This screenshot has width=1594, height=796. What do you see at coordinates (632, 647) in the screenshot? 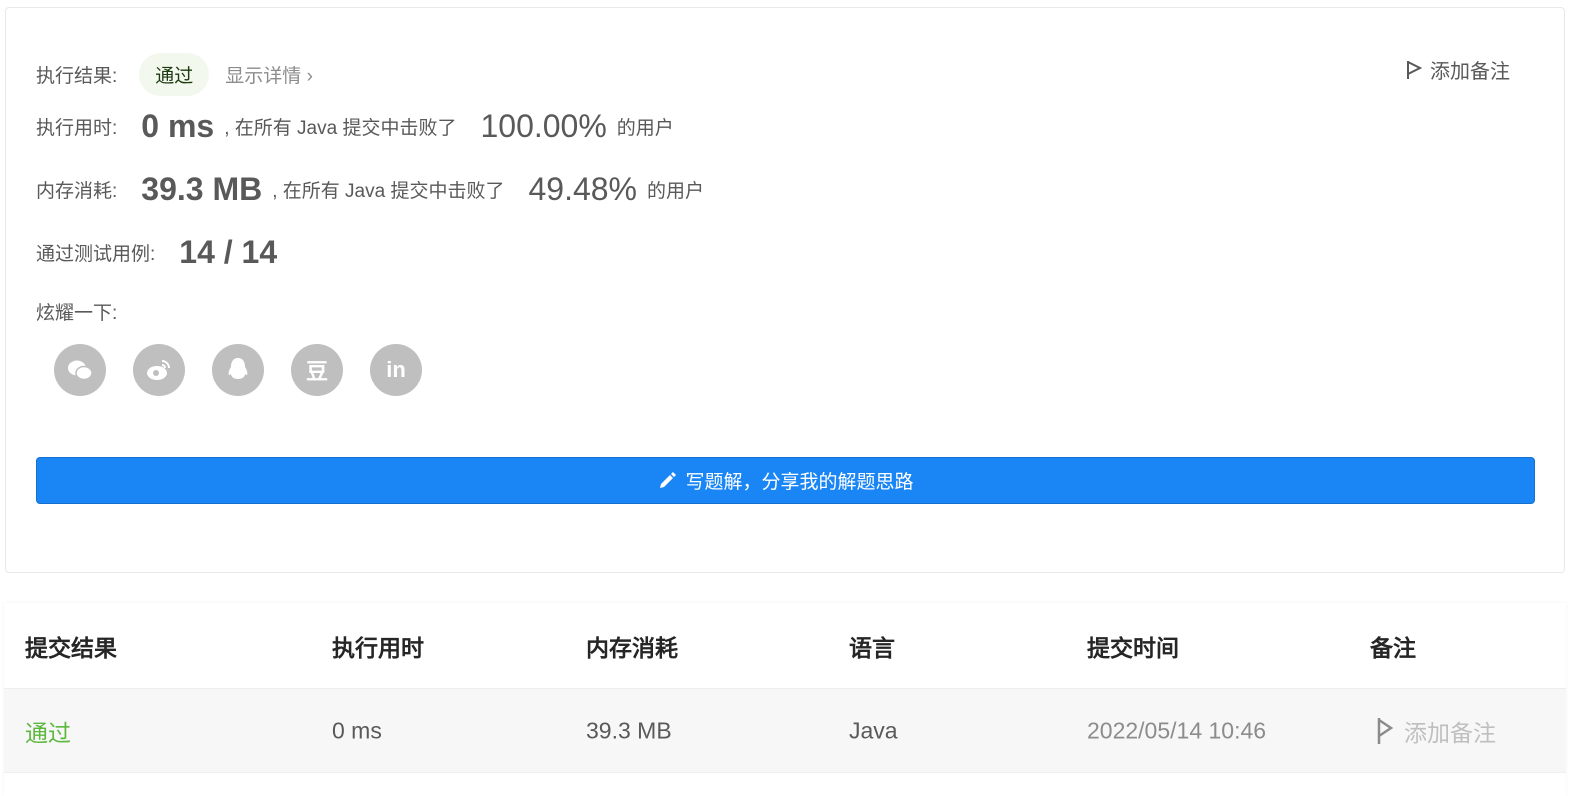
I see `header-memory: 内存消耗` at bounding box center [632, 647].